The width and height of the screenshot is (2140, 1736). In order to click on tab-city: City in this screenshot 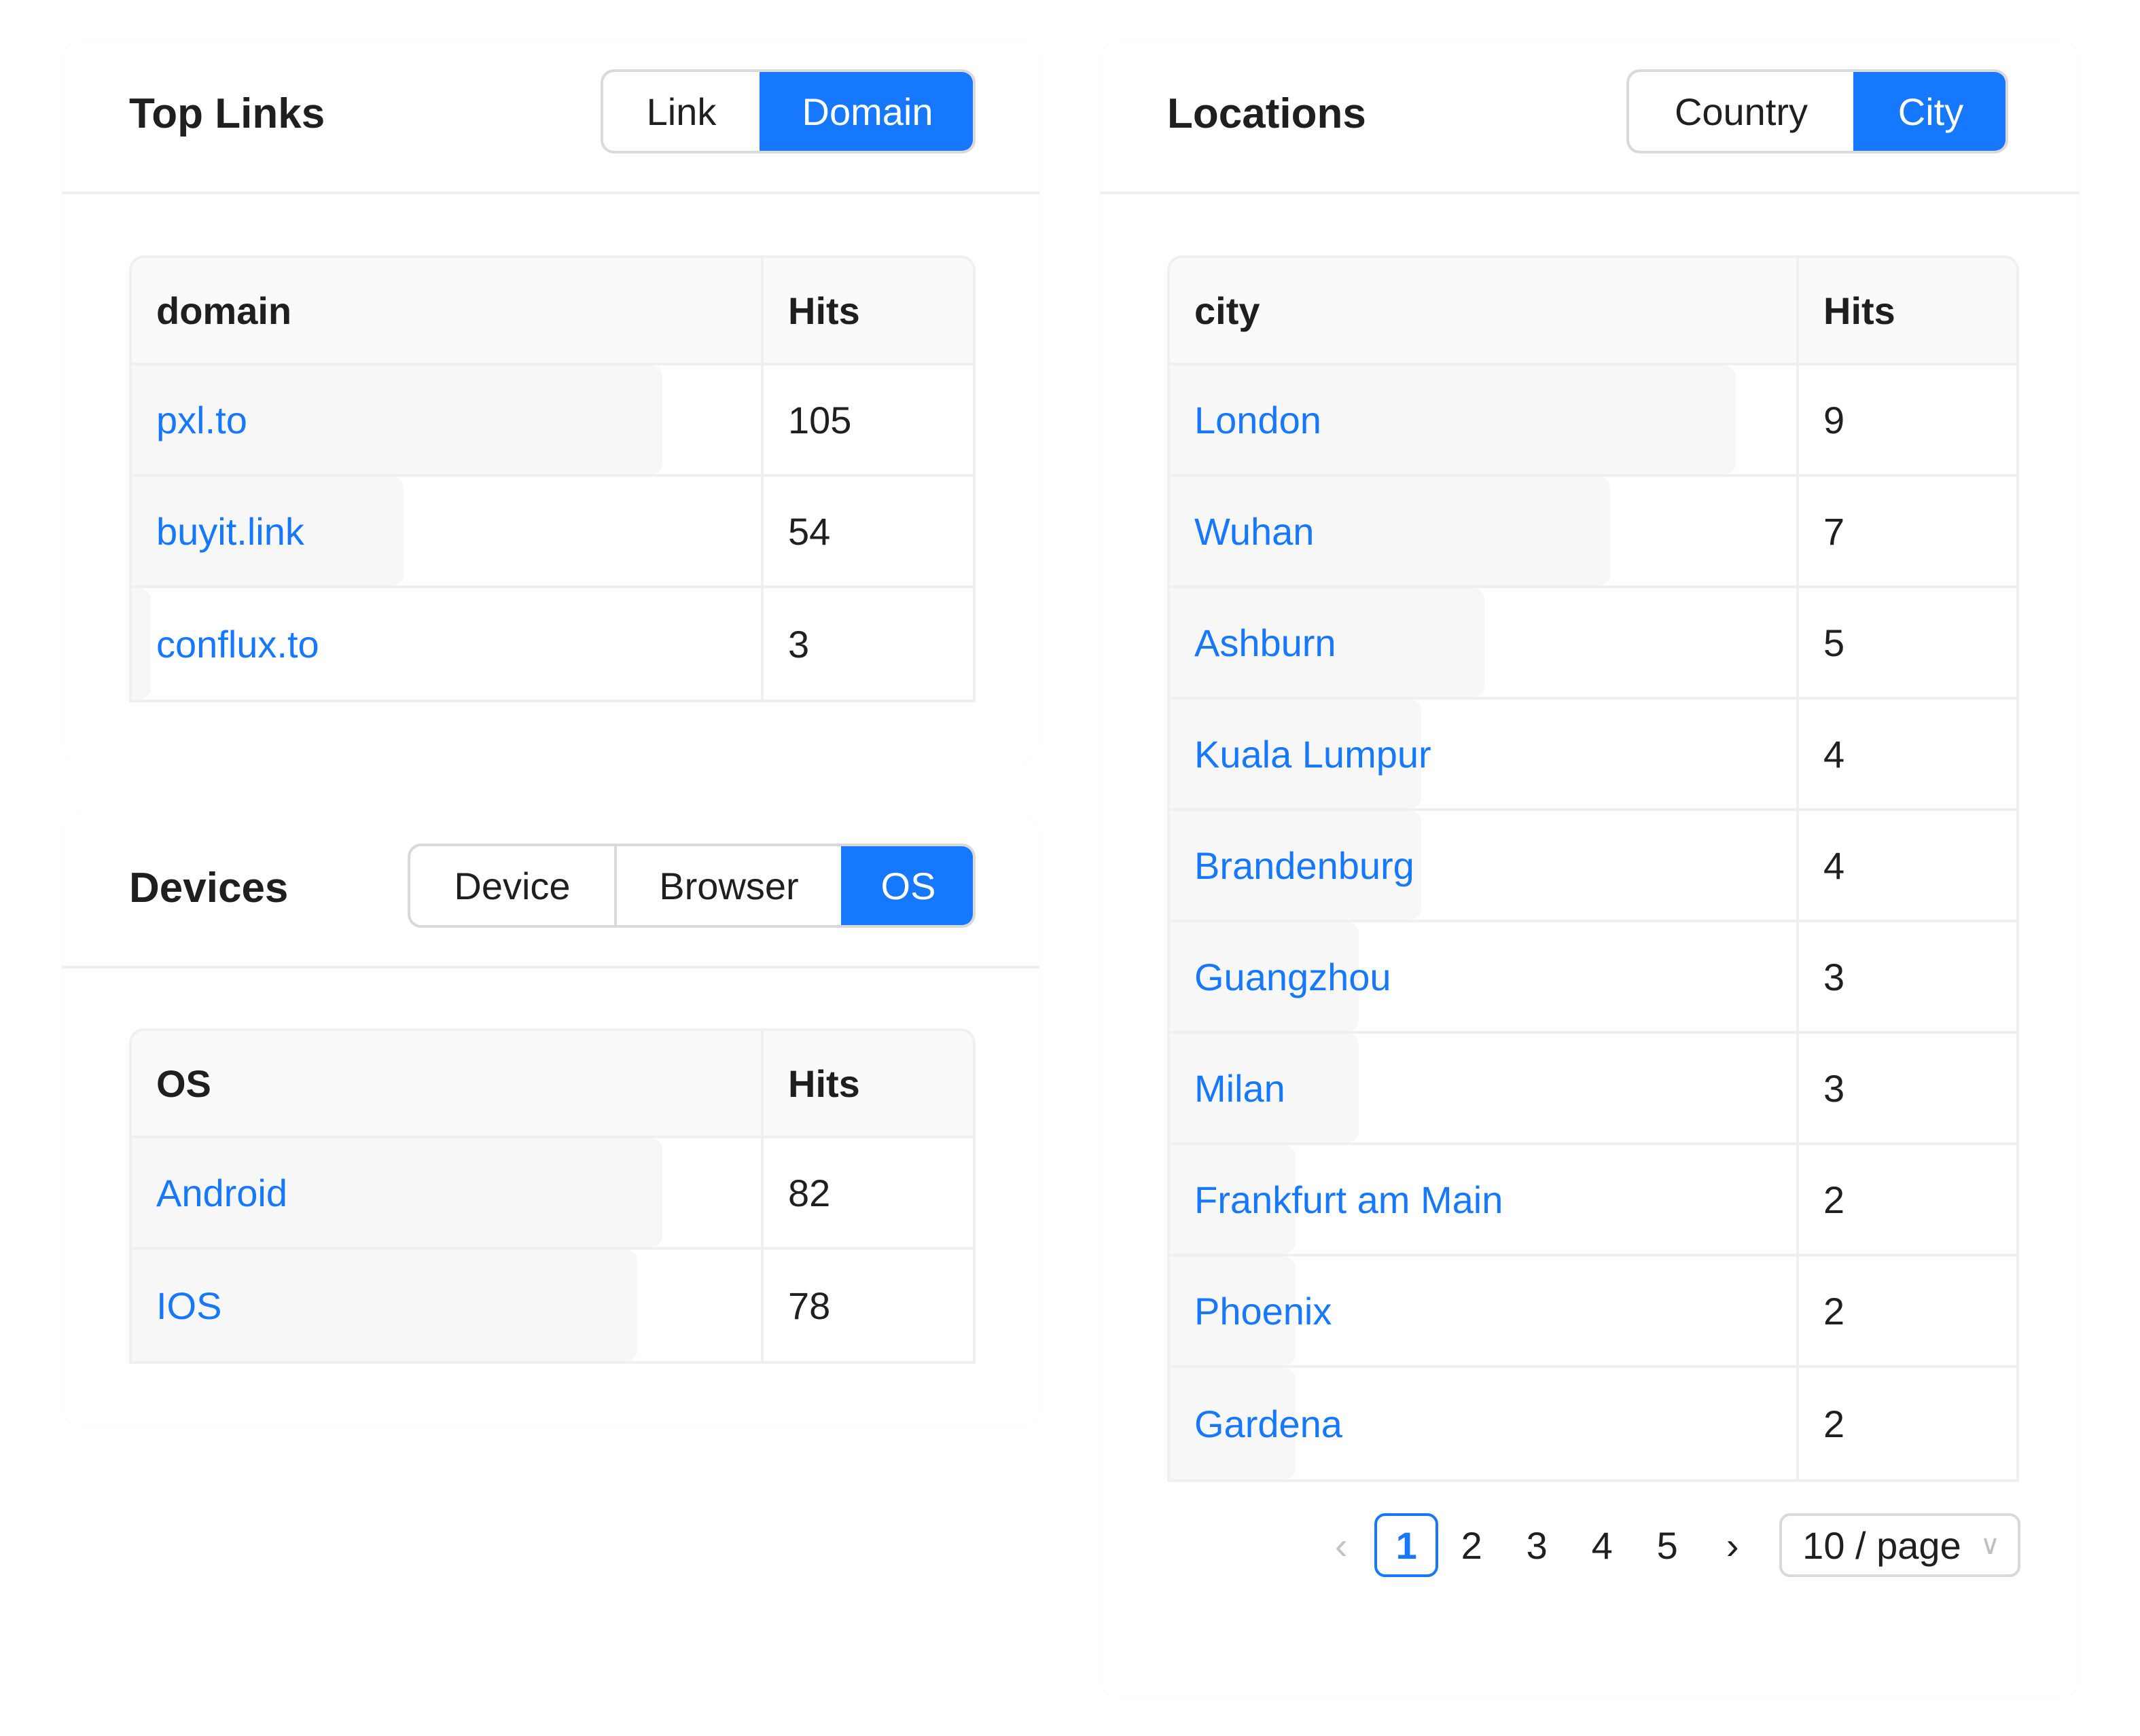, I will do `click(1929, 111)`.